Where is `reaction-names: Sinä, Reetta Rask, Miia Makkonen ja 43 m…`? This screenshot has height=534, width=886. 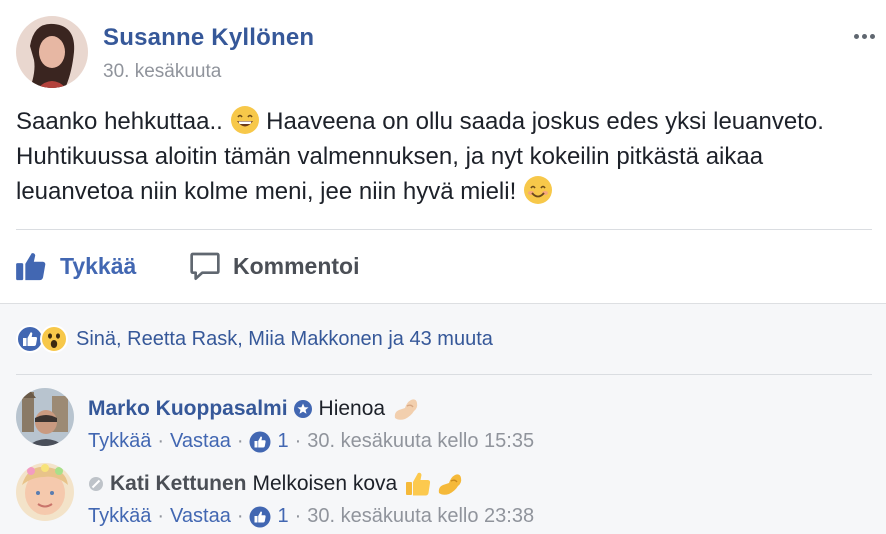
reaction-names: Sinä, Reetta Rask, Miia Makkonen ja 43 m… is located at coordinates (284, 339).